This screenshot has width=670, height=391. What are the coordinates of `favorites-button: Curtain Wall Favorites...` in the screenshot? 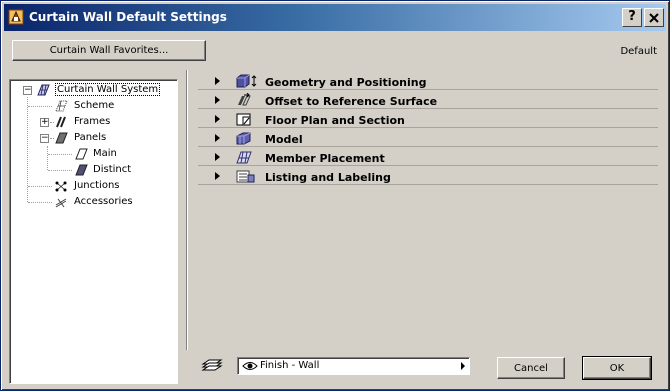 It's located at (109, 50).